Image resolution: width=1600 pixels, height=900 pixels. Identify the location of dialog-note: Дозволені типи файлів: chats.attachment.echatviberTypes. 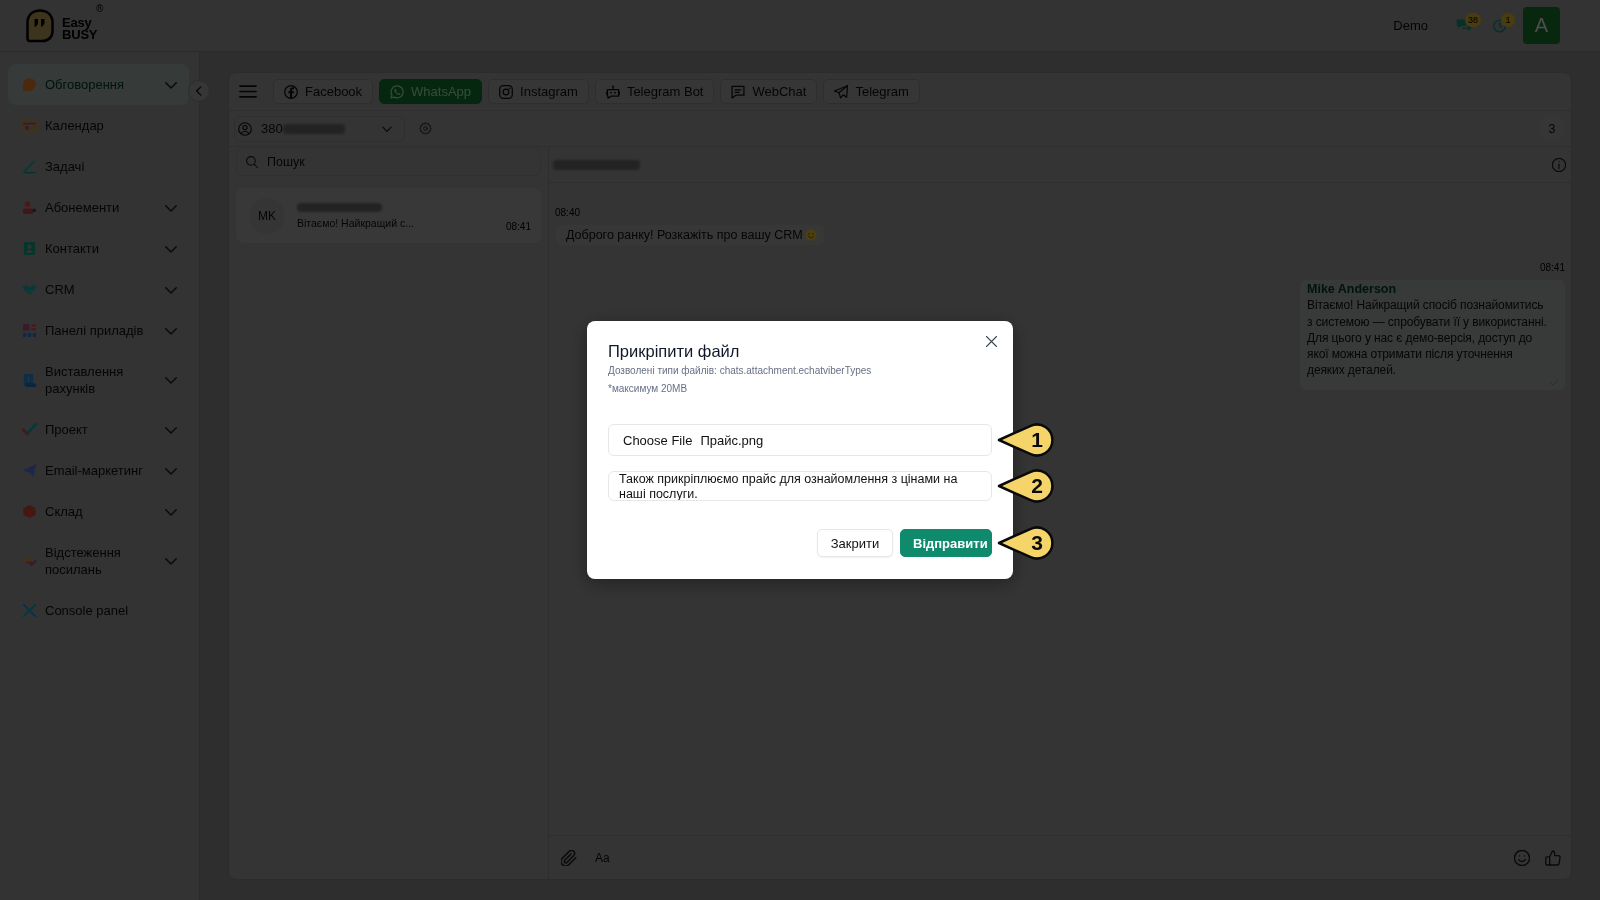
(740, 371).